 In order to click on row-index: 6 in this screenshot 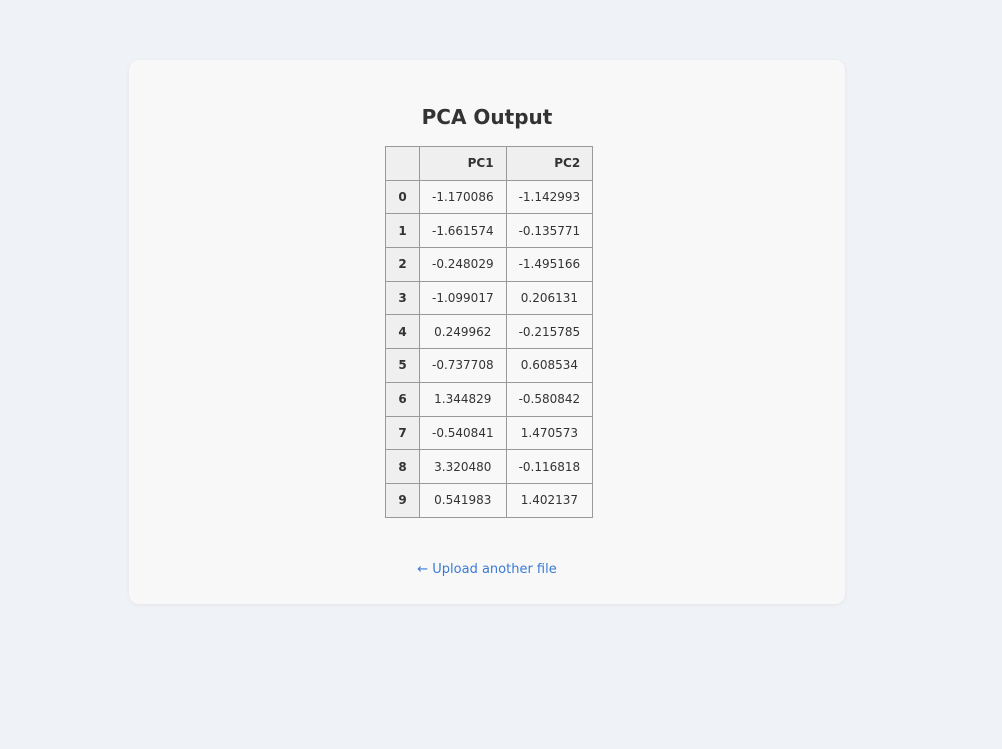, I will do `click(402, 399)`.